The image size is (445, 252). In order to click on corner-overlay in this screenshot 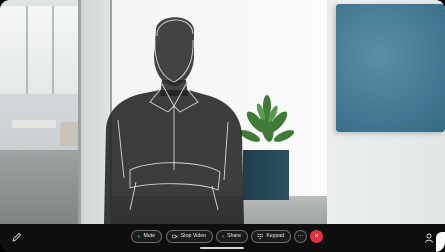, I will do `click(440, 242)`.